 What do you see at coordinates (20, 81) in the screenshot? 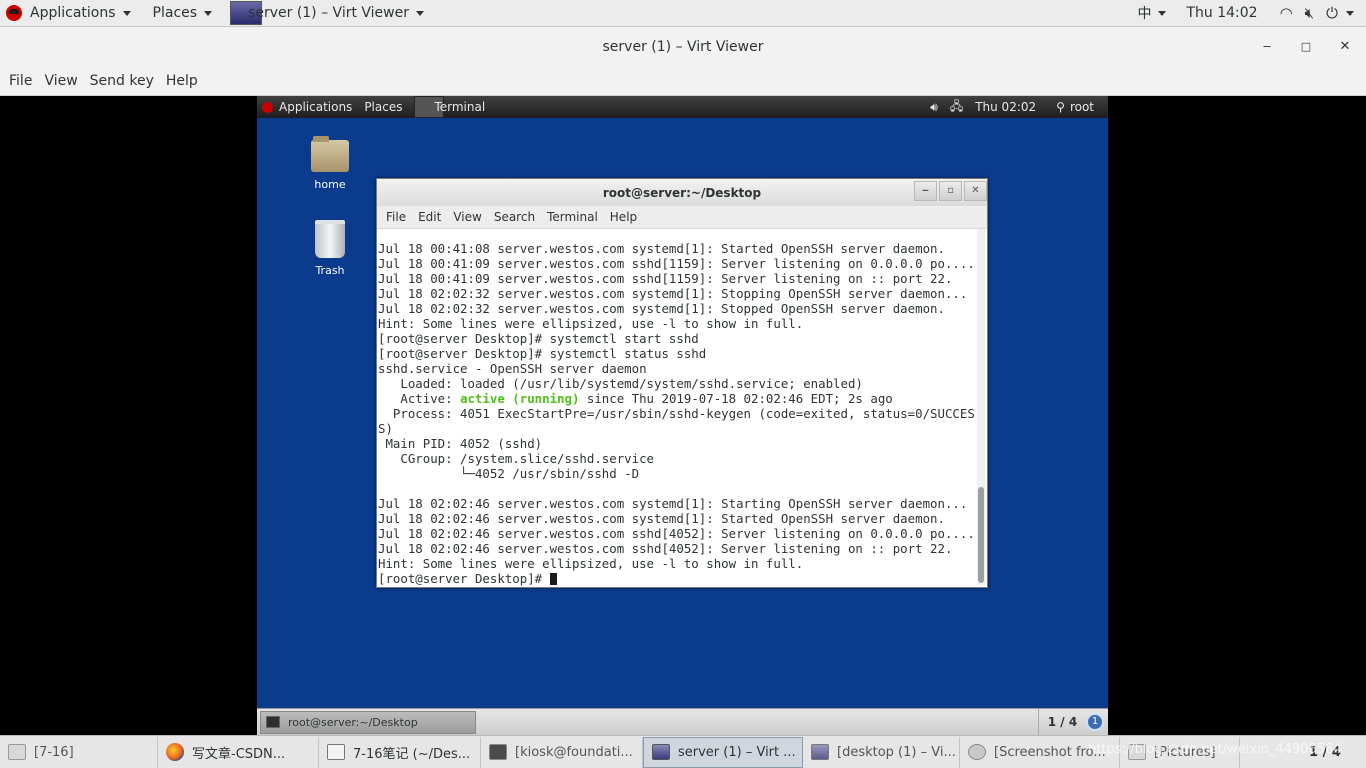
I see `menu-file: File` at bounding box center [20, 81].